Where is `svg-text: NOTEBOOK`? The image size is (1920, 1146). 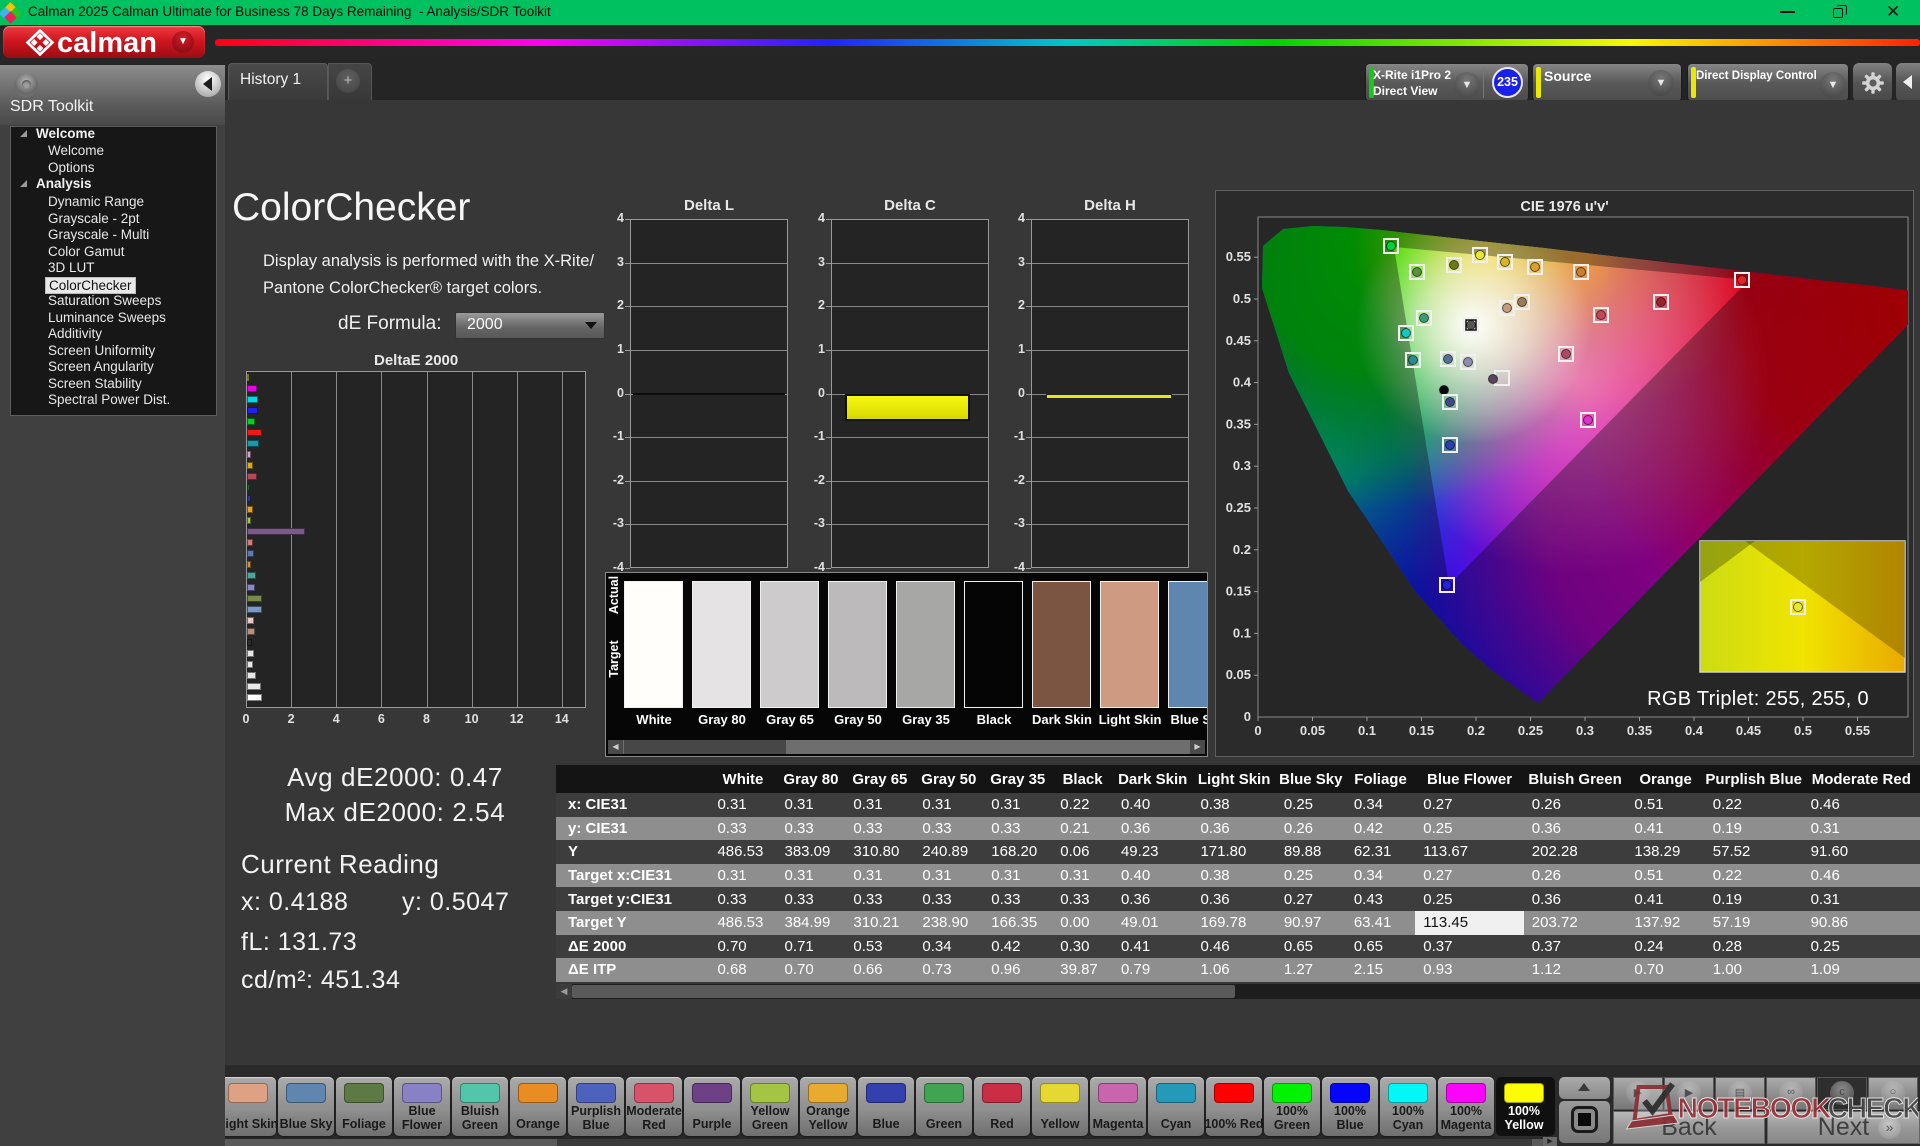
svg-text: NOTEBOOK is located at coordinates (1755, 1109).